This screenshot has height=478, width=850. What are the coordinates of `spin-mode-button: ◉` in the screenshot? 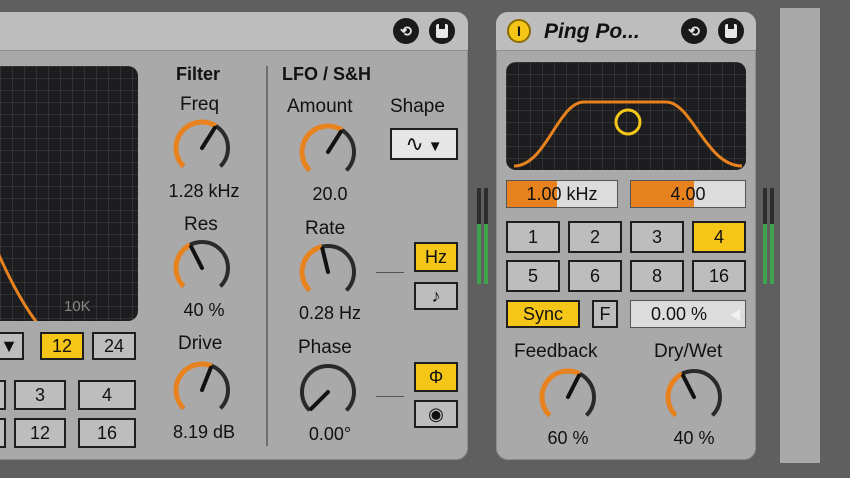 It's located at (436, 414).